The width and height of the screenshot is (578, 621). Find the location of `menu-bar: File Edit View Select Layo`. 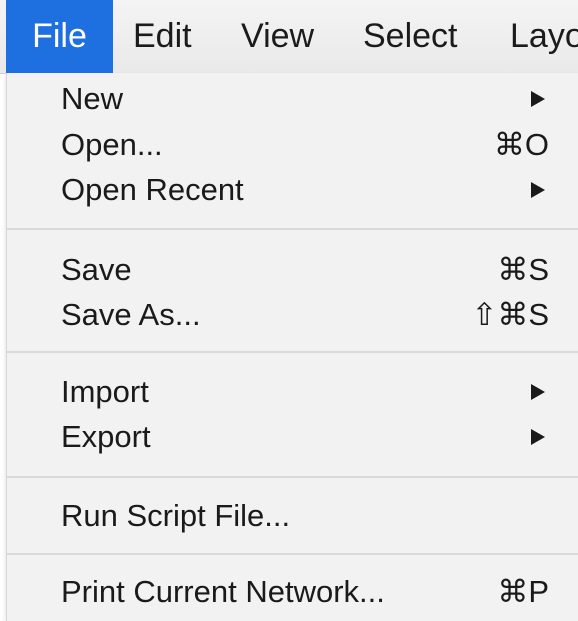

menu-bar: File Edit View Select Layo is located at coordinates (289, 37).